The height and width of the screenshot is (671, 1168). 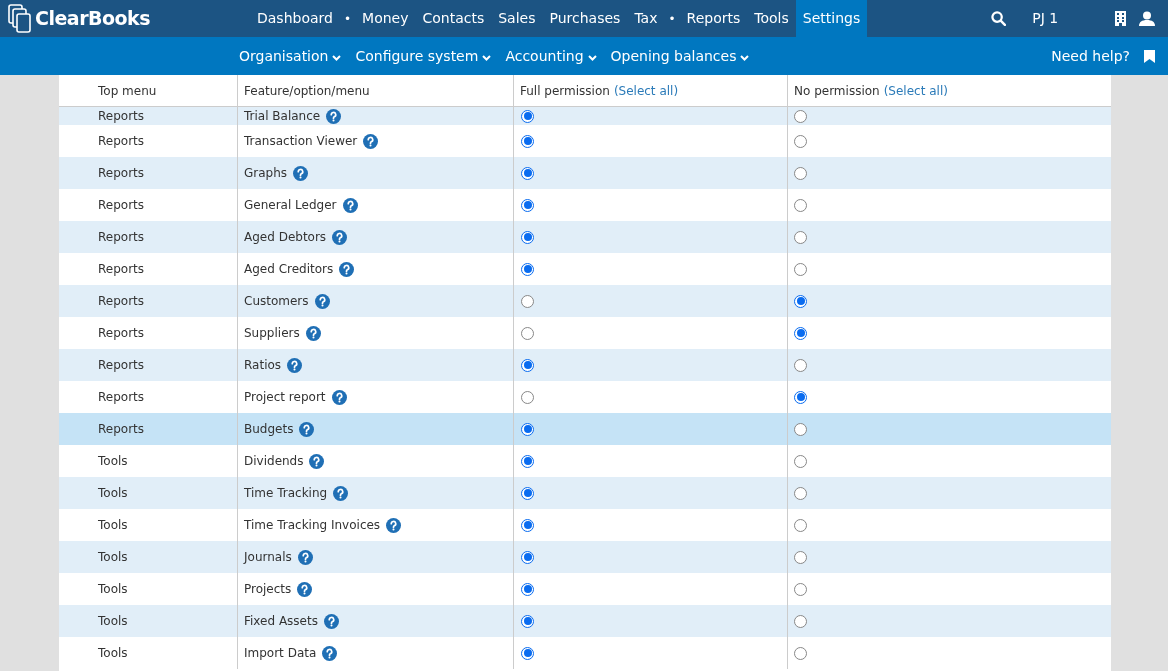 What do you see at coordinates (268, 589) in the screenshot?
I see `table-cell-text: Projects` at bounding box center [268, 589].